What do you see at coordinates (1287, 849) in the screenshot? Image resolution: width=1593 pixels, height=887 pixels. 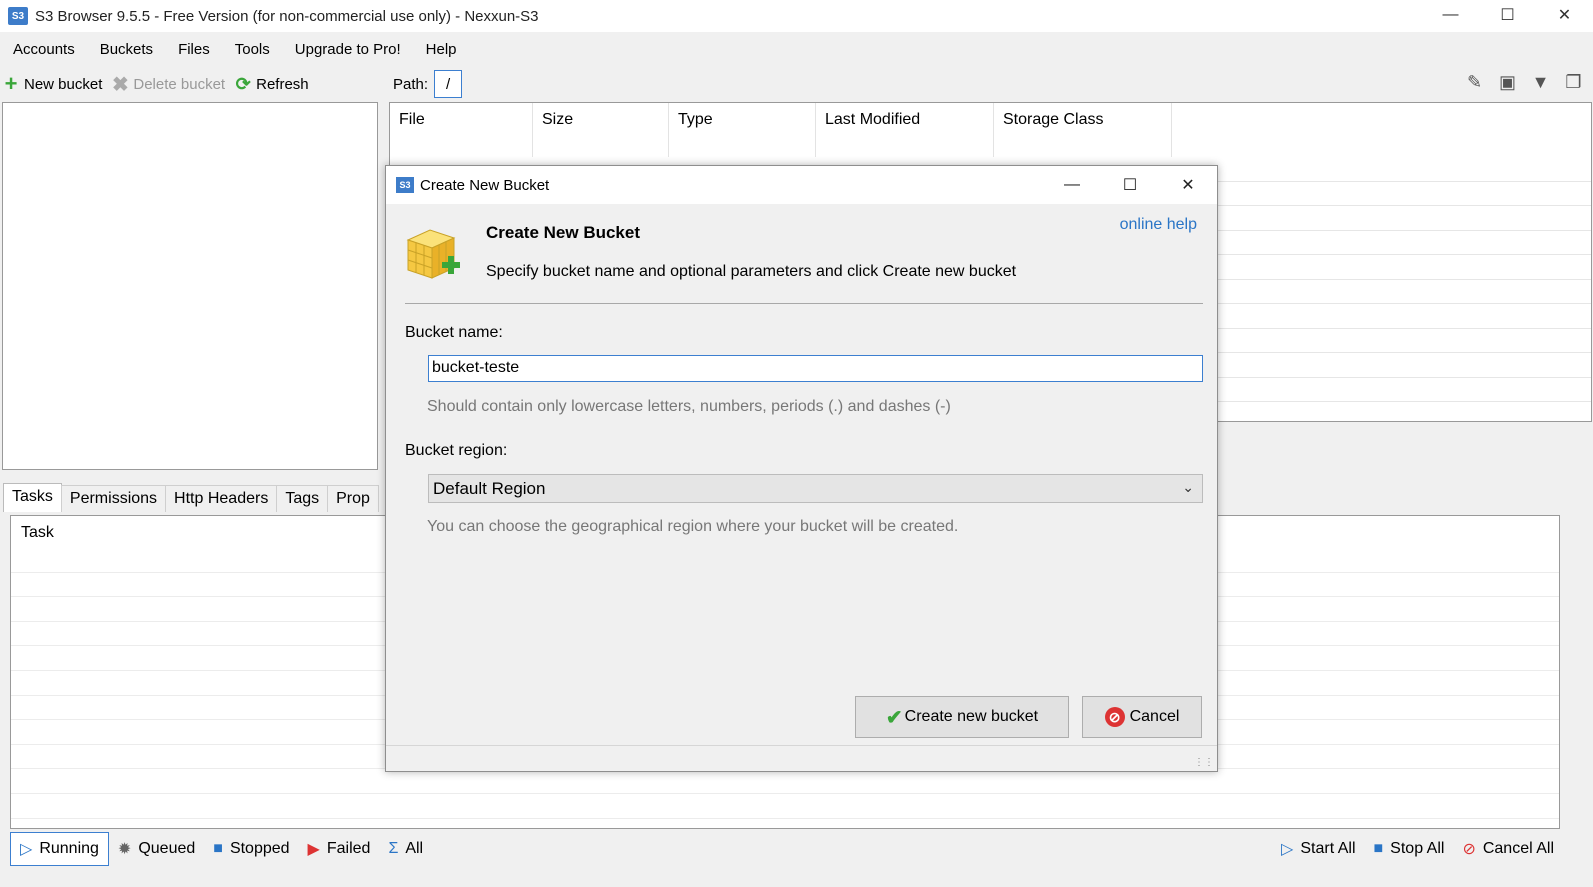 I see `start-all-icon: ▷` at bounding box center [1287, 849].